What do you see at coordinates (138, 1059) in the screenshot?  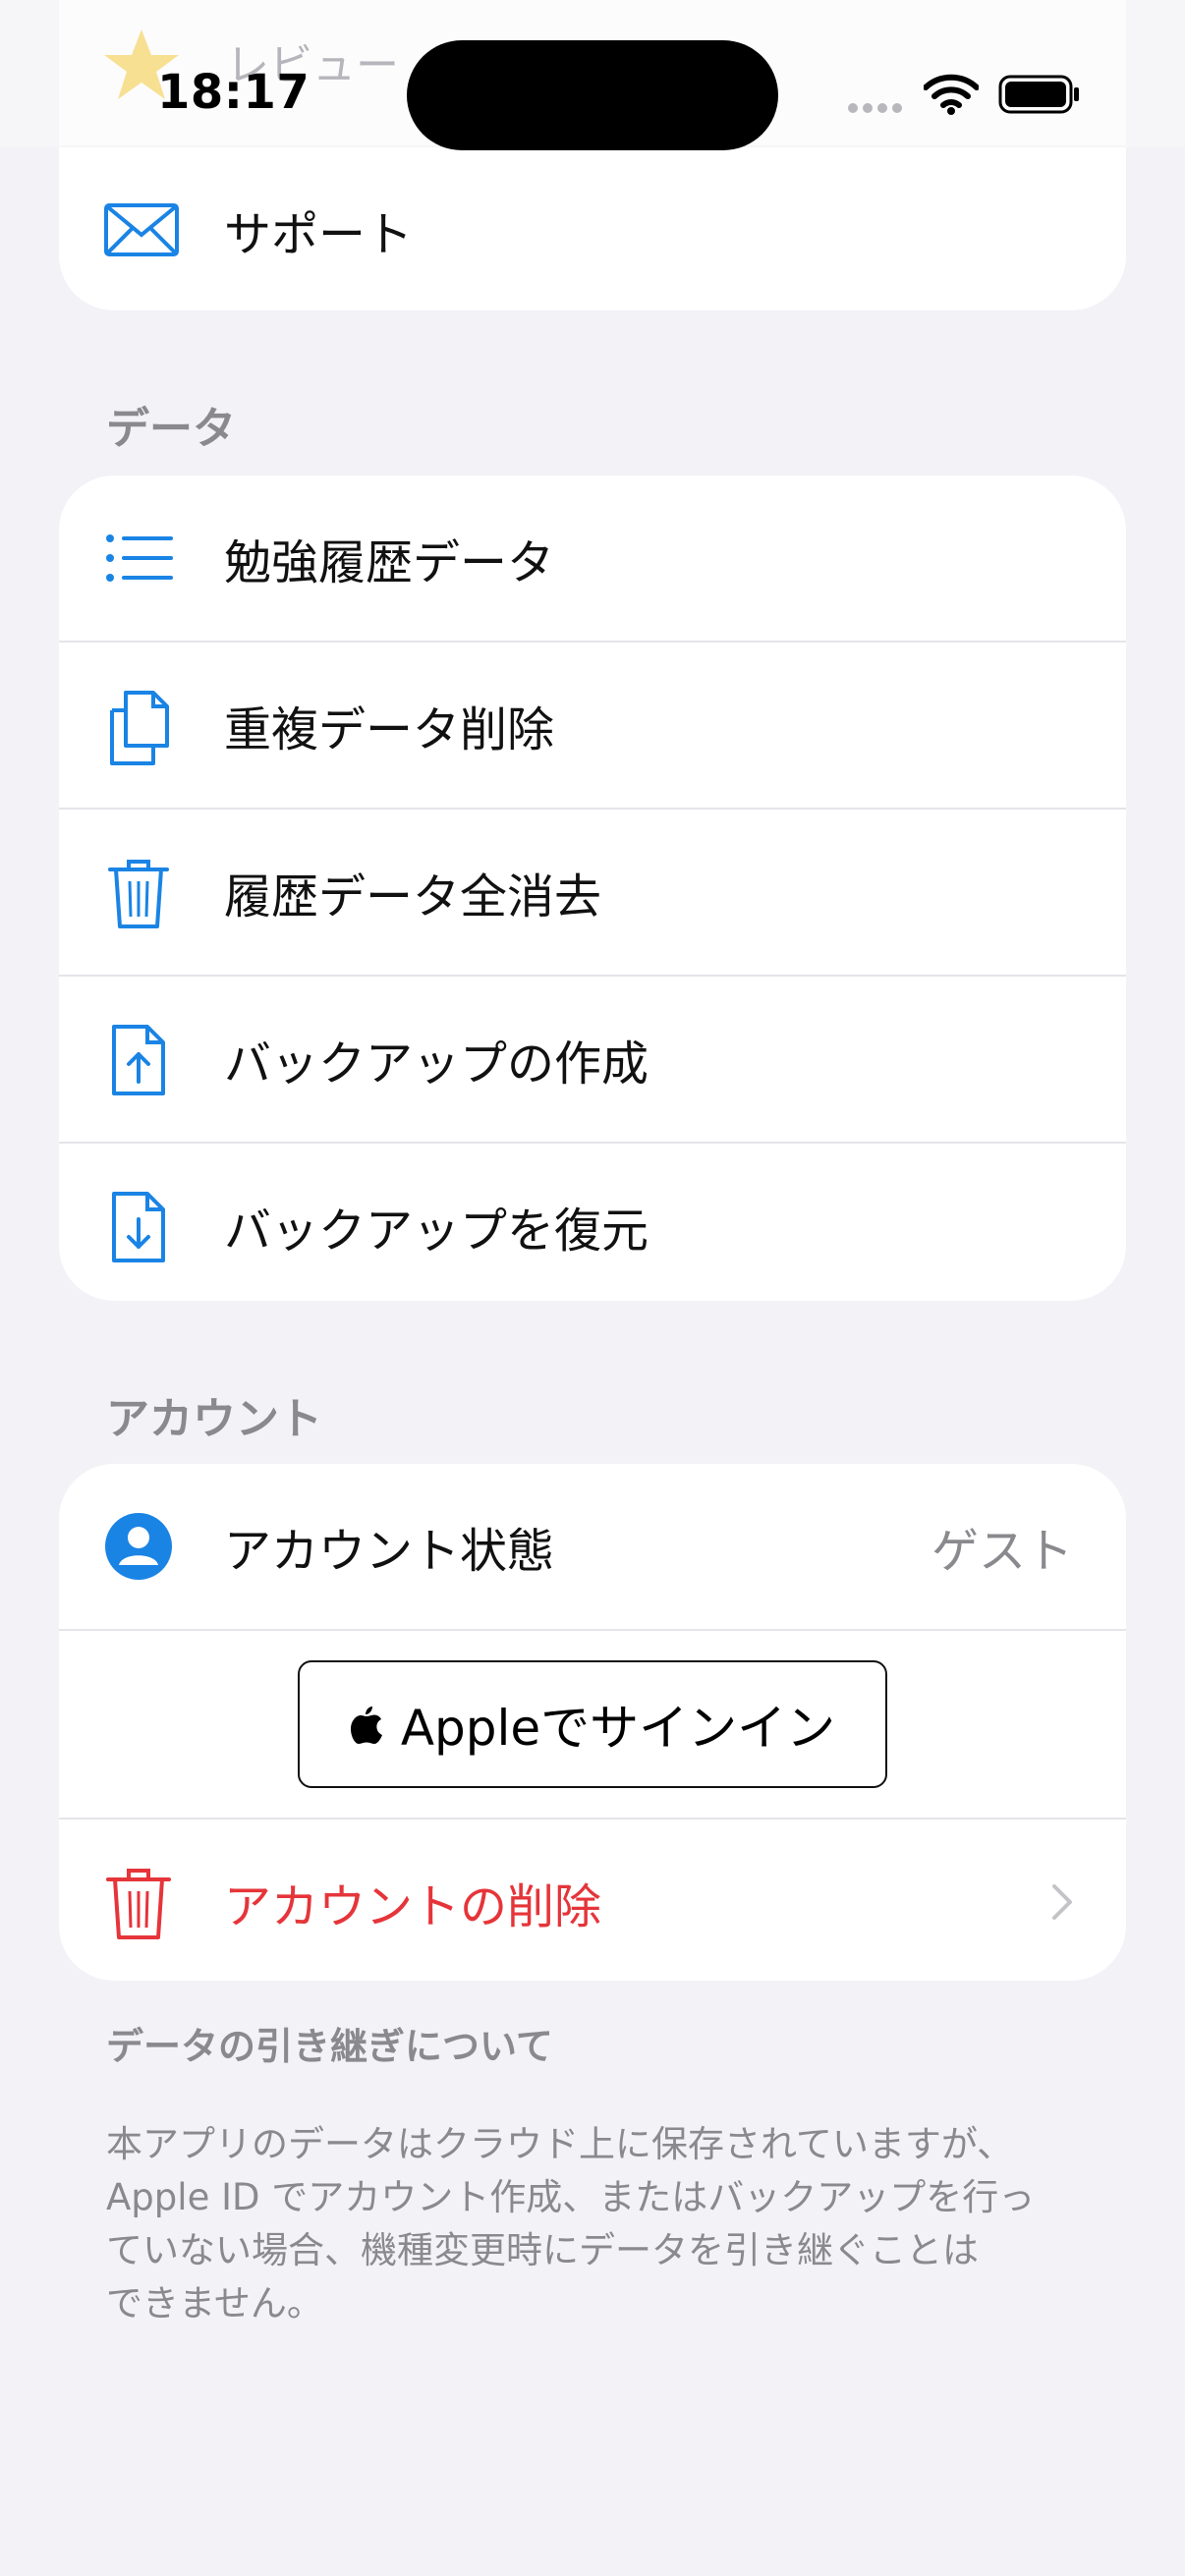 I see `document-upload-icon` at bounding box center [138, 1059].